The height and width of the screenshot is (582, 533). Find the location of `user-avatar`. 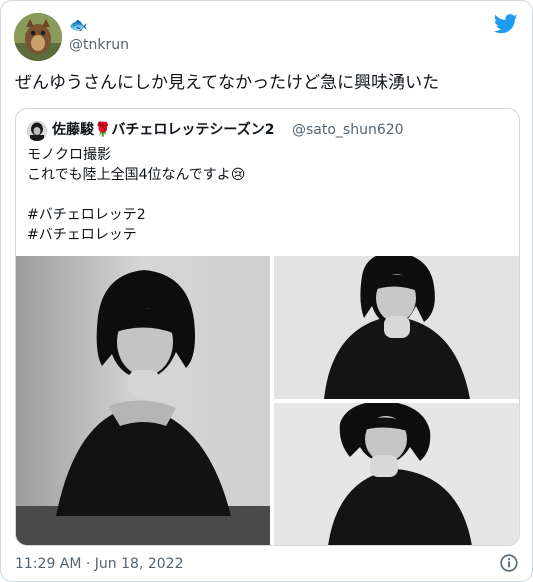

user-avatar is located at coordinates (38, 37).